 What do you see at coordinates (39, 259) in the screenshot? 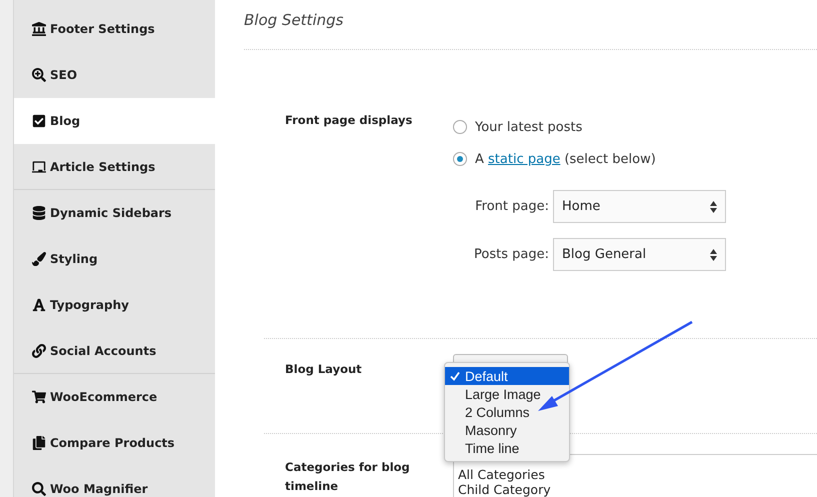
I see `paintbrush-icon` at bounding box center [39, 259].